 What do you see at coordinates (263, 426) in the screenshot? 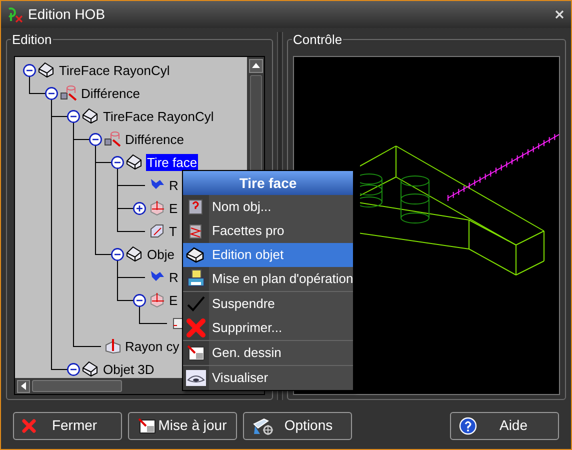
I see `tools-icon` at bounding box center [263, 426].